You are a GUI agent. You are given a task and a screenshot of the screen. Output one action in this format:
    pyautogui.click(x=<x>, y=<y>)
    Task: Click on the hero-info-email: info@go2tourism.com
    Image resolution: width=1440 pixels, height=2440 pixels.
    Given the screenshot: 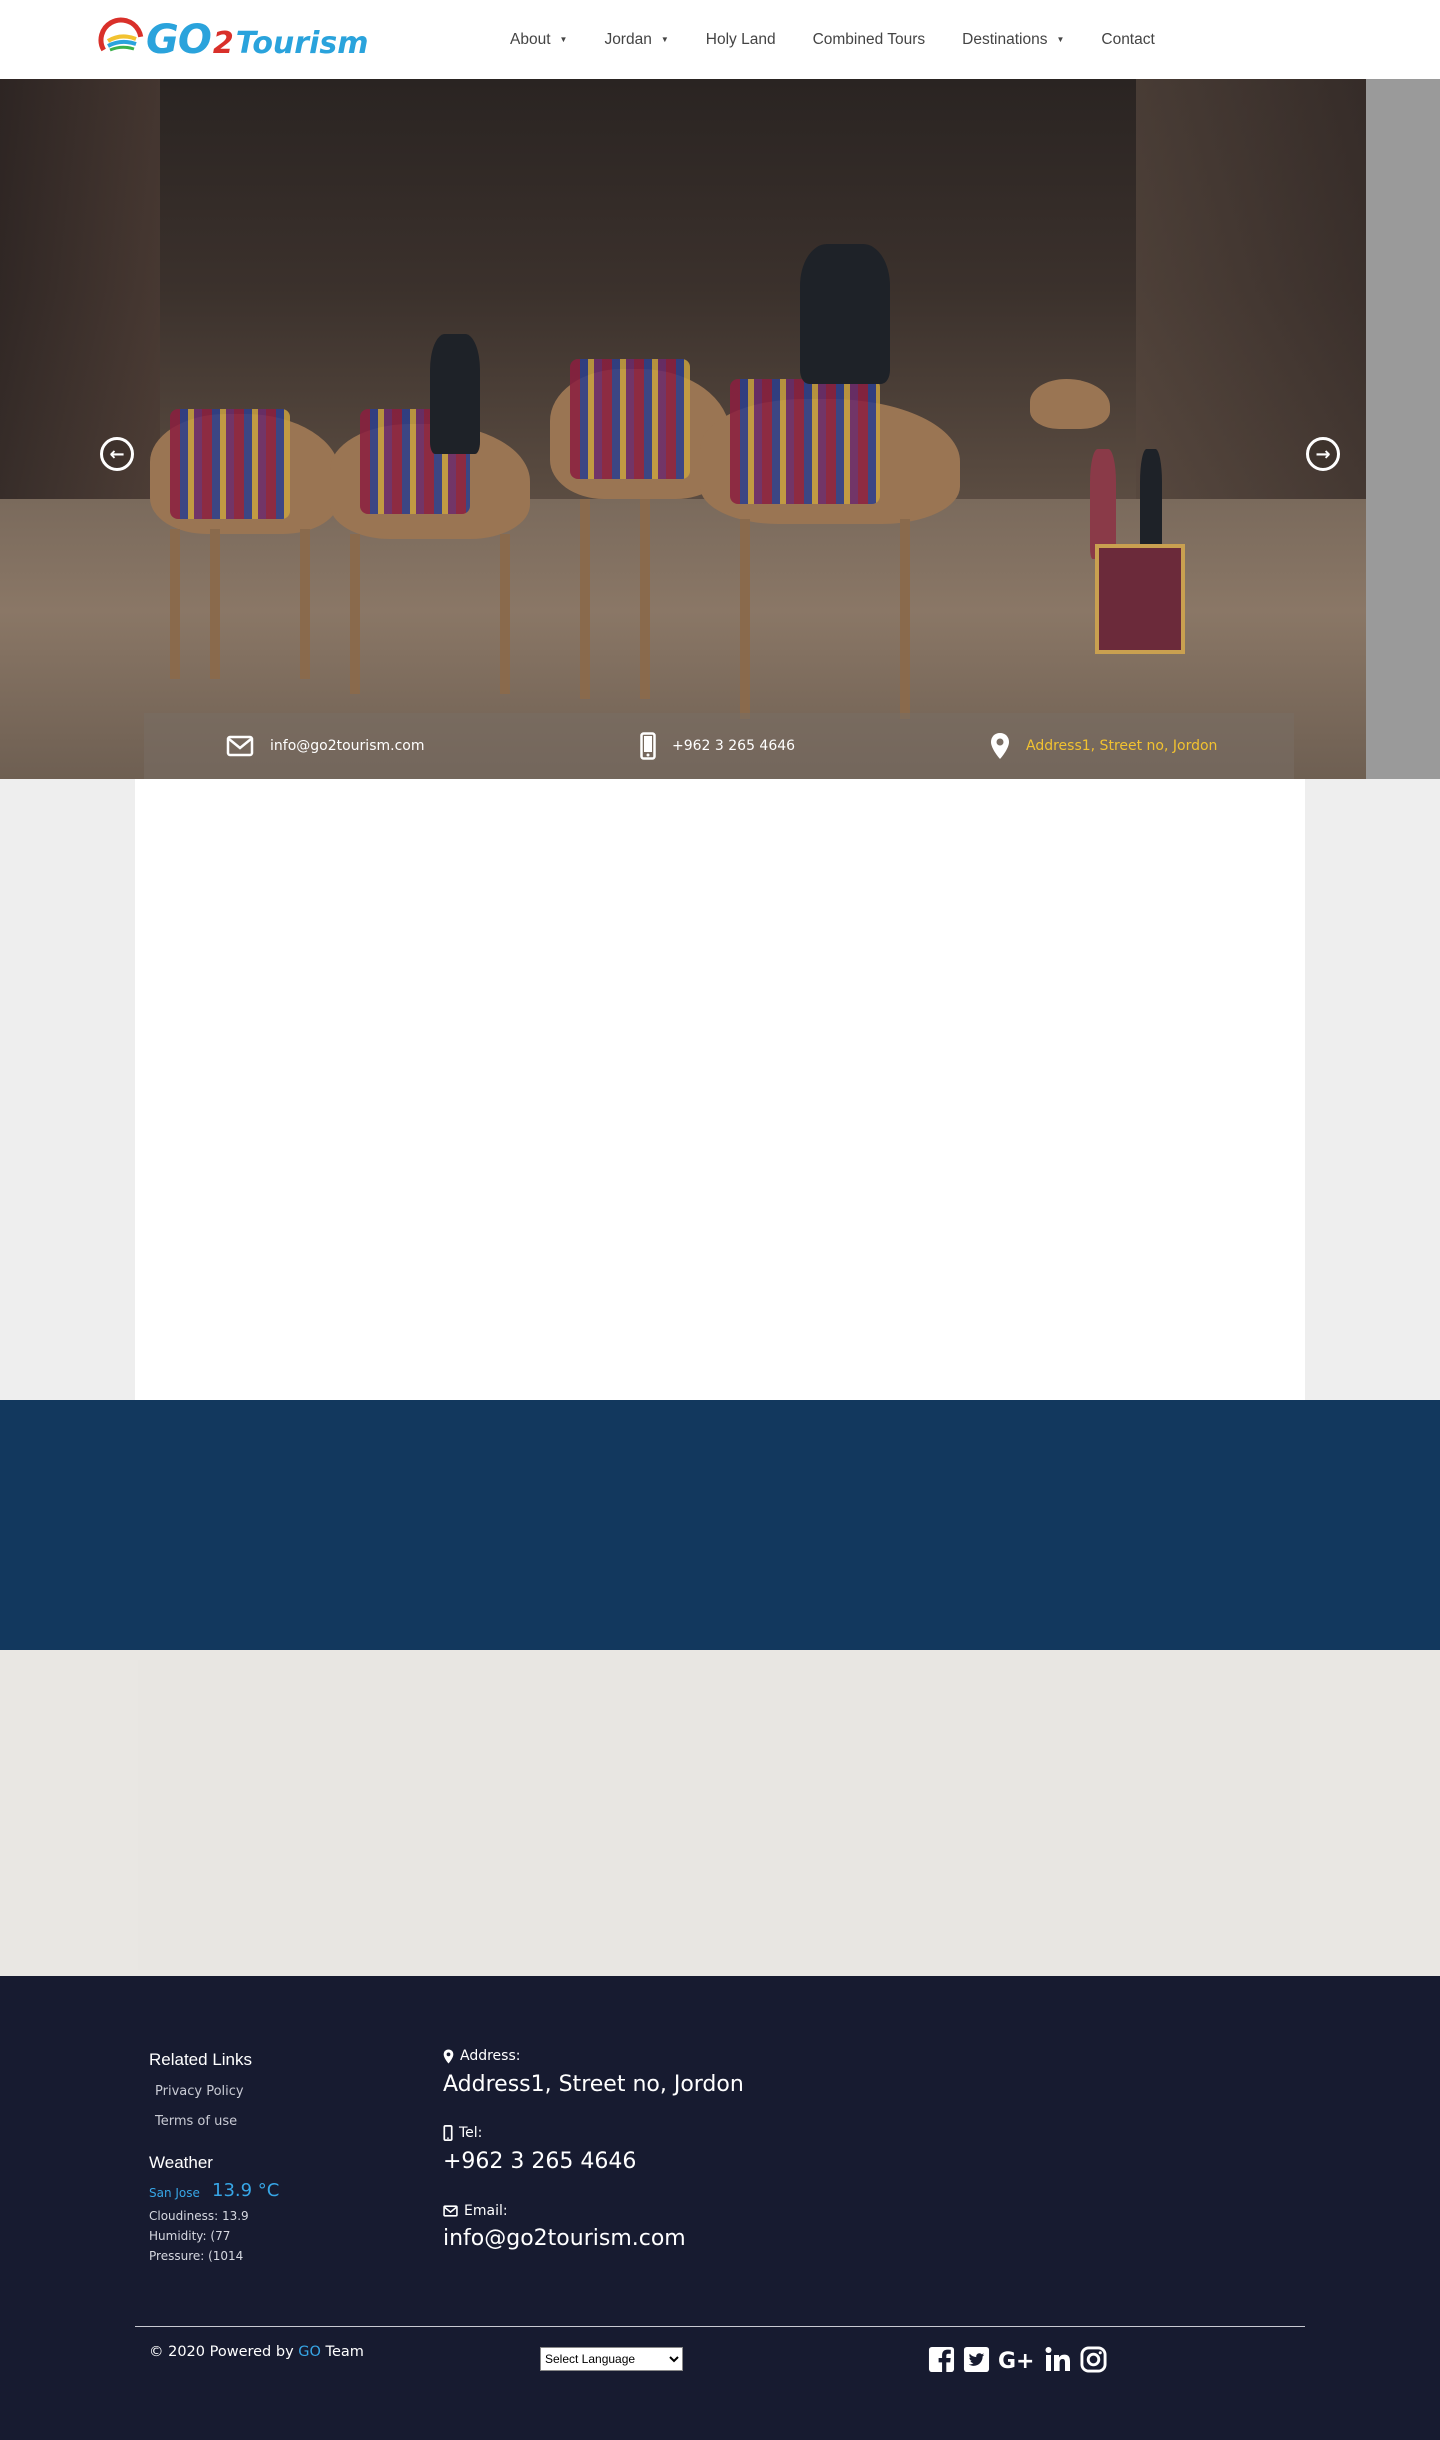 What is the action you would take?
    pyautogui.click(x=325, y=746)
    